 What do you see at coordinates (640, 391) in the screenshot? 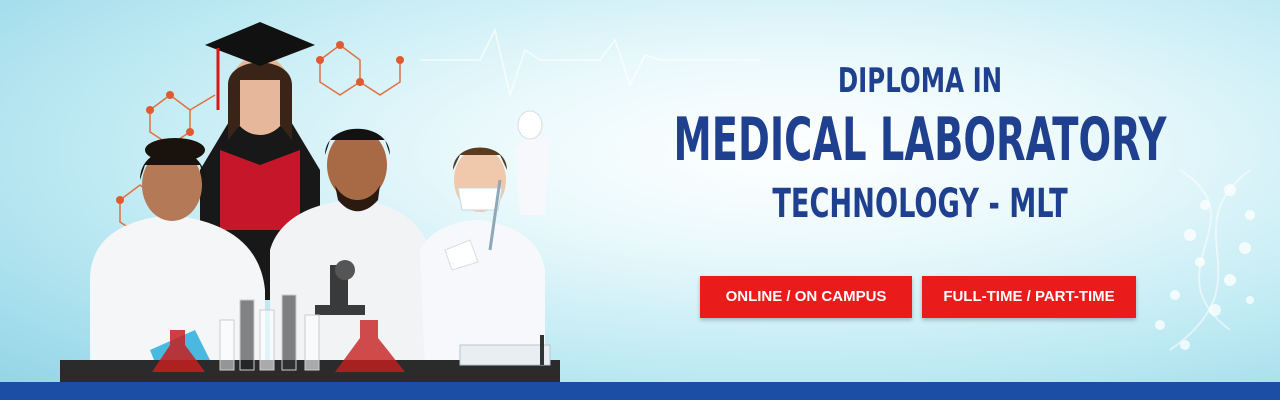
I see `bottom-bar` at bounding box center [640, 391].